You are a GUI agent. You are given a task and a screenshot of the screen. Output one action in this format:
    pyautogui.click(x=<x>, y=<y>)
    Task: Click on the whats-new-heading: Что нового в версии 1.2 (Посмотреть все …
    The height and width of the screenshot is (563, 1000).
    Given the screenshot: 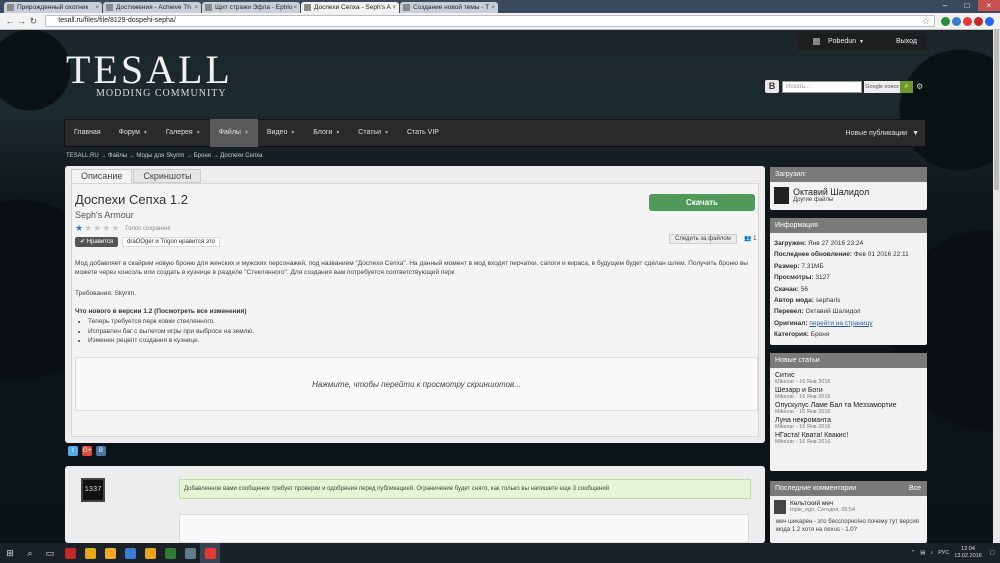 What is the action you would take?
    pyautogui.click(x=160, y=311)
    